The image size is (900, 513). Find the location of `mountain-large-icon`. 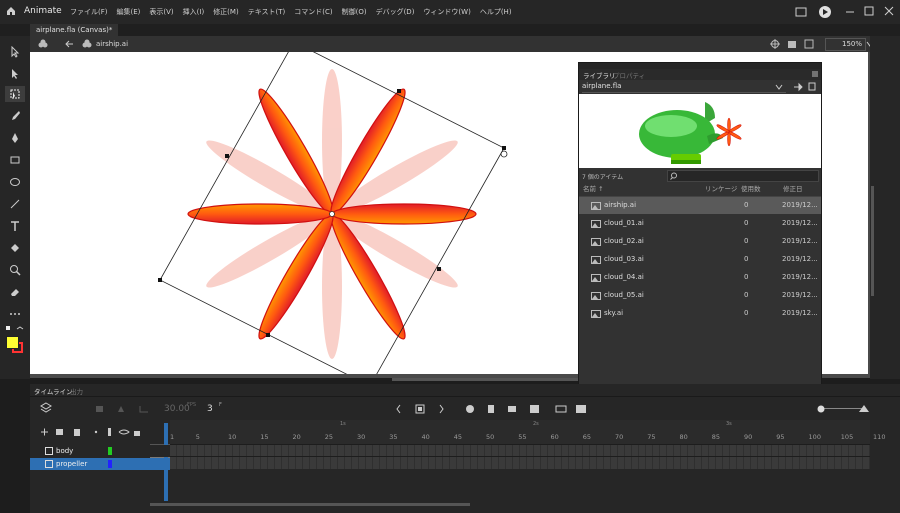

mountain-large-icon is located at coordinates (864, 408).